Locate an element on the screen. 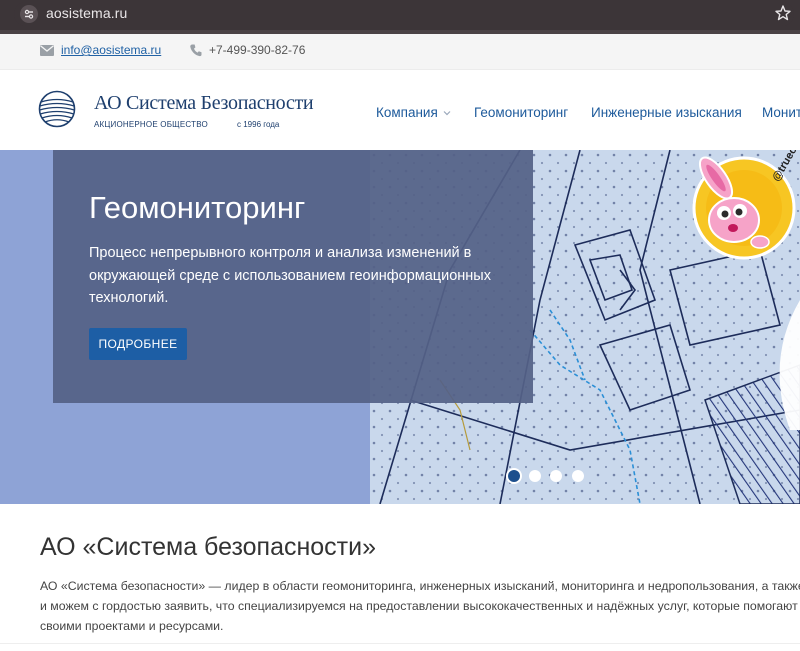 The image size is (800, 651). contact-bar: info@aosistema.ru +7-499-390-82-76 is located at coordinates (400, 52).